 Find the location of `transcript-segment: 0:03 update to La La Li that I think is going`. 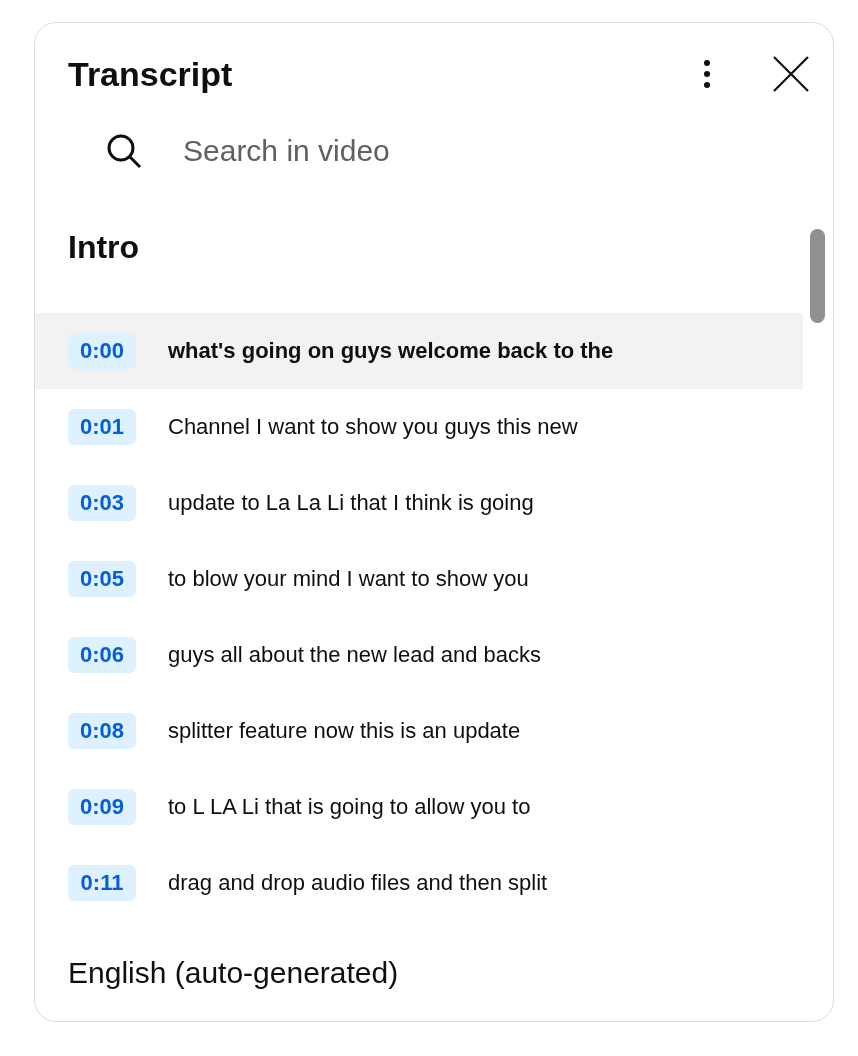

transcript-segment: 0:03 update to La La Li that I think is going is located at coordinates (419, 503).